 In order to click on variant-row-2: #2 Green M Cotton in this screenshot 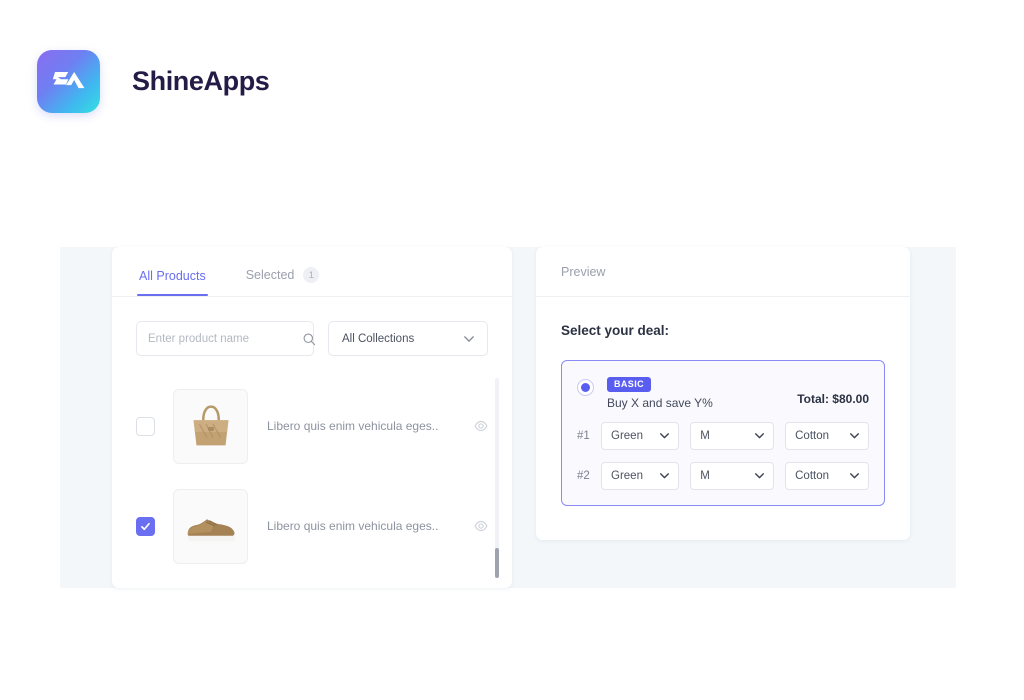, I will do `click(723, 476)`.